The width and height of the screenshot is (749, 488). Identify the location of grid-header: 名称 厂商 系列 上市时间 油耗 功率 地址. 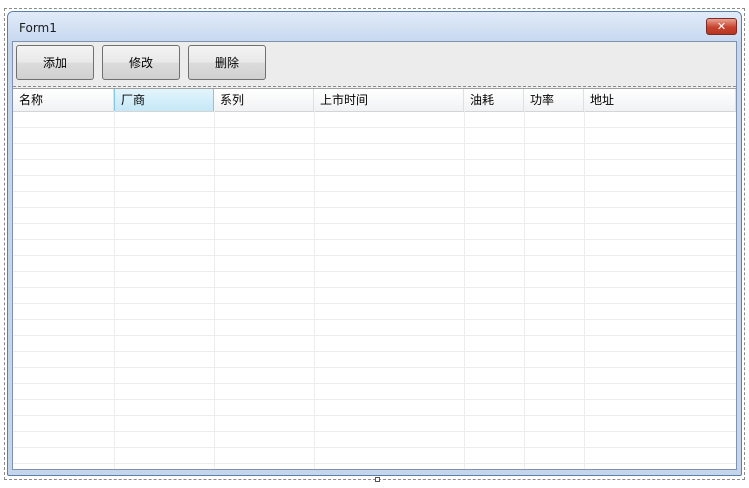
(374, 100).